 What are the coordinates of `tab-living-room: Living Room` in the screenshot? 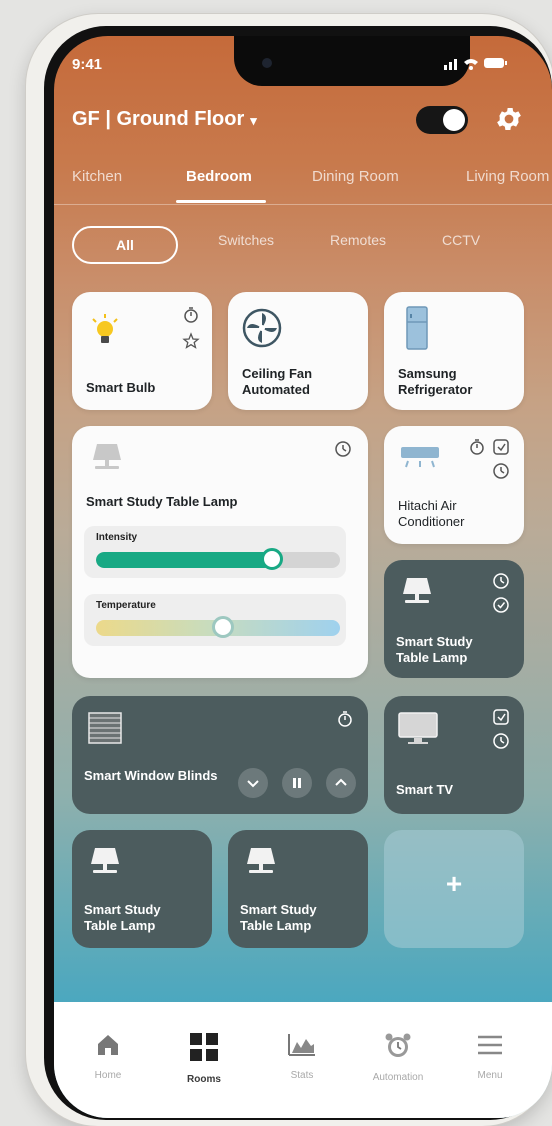 It's located at (507, 176).